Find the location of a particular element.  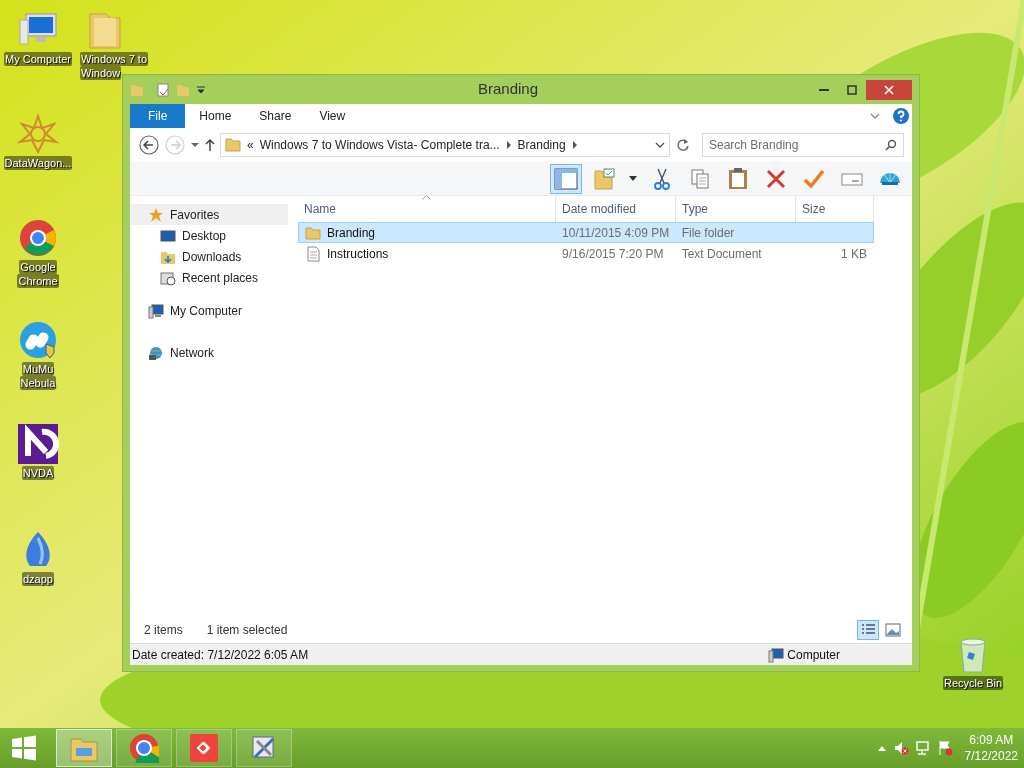

large-icons-view-button is located at coordinates (893, 630).